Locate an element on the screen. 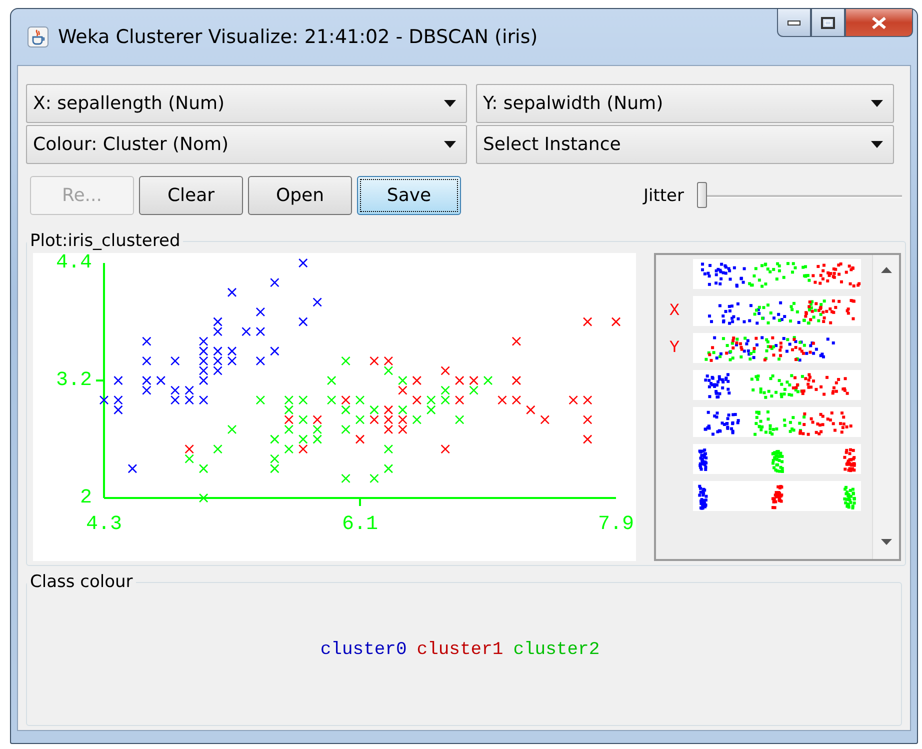 This screenshot has height=749, width=922. scroll-down-icon is located at coordinates (886, 542).